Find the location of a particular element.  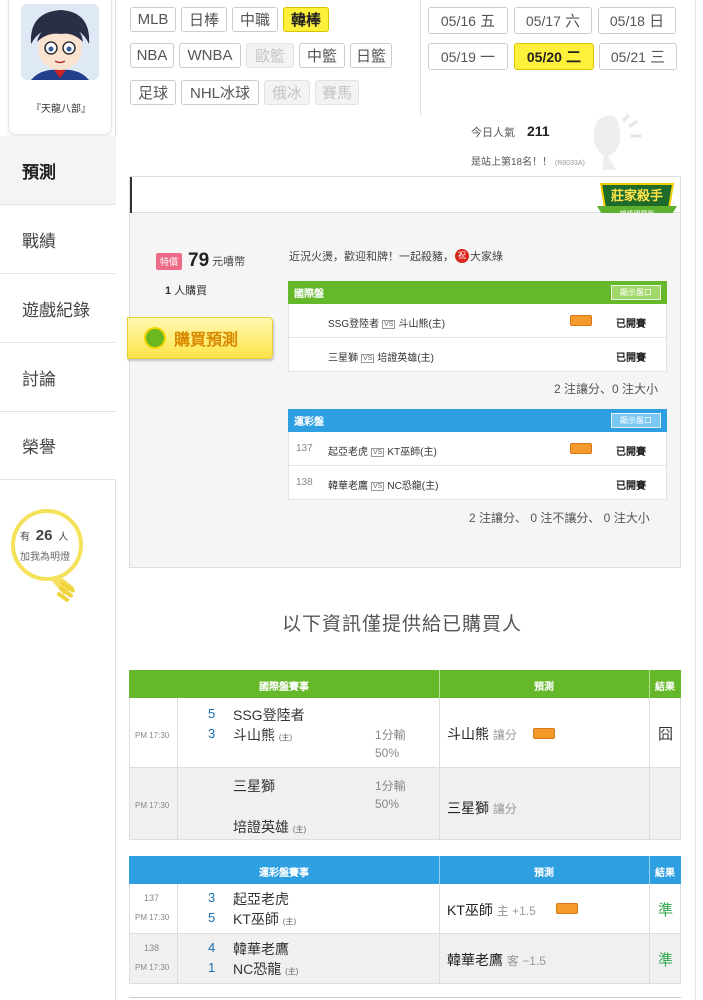

tab-honors: 榮譽 is located at coordinates (58, 445).